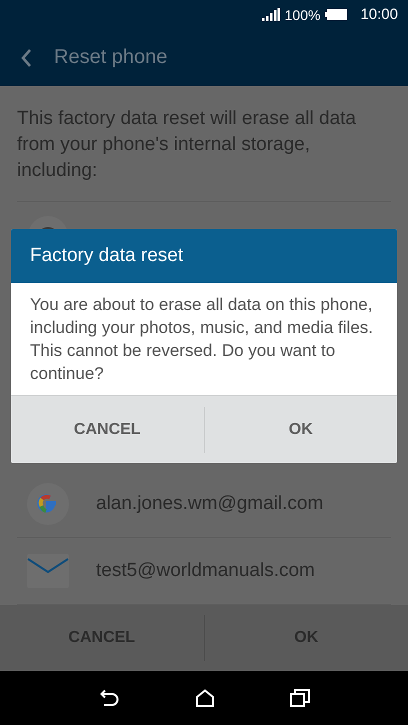 The height and width of the screenshot is (725, 408). What do you see at coordinates (300, 698) in the screenshot?
I see `recent-apps-icon` at bounding box center [300, 698].